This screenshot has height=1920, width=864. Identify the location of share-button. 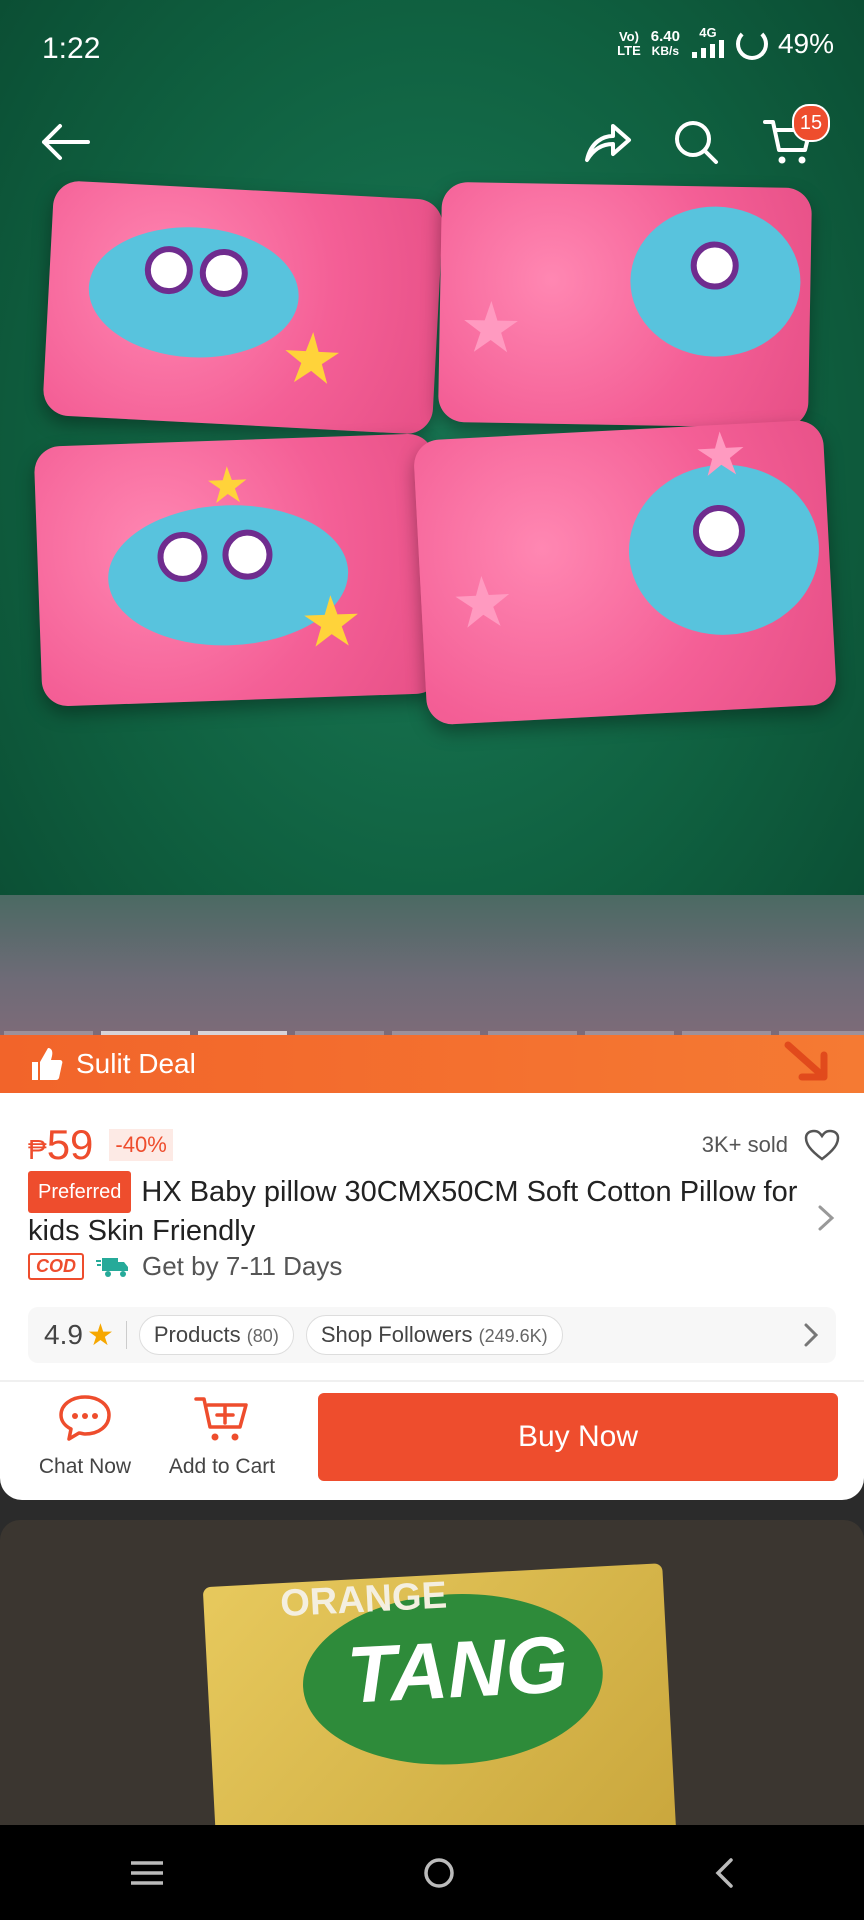
(608, 142).